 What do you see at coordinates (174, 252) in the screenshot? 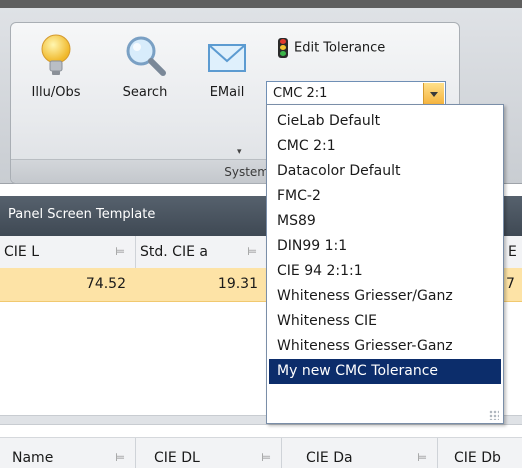
I see `column-header-label: Std. CIE a` at bounding box center [174, 252].